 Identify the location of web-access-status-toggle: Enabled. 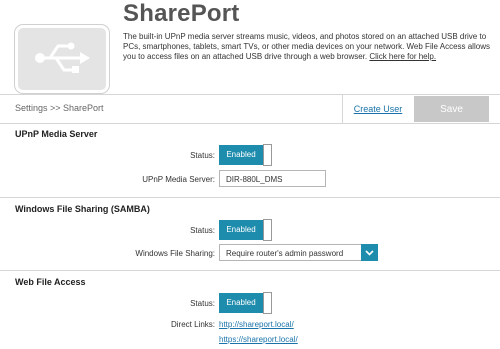
(246, 303).